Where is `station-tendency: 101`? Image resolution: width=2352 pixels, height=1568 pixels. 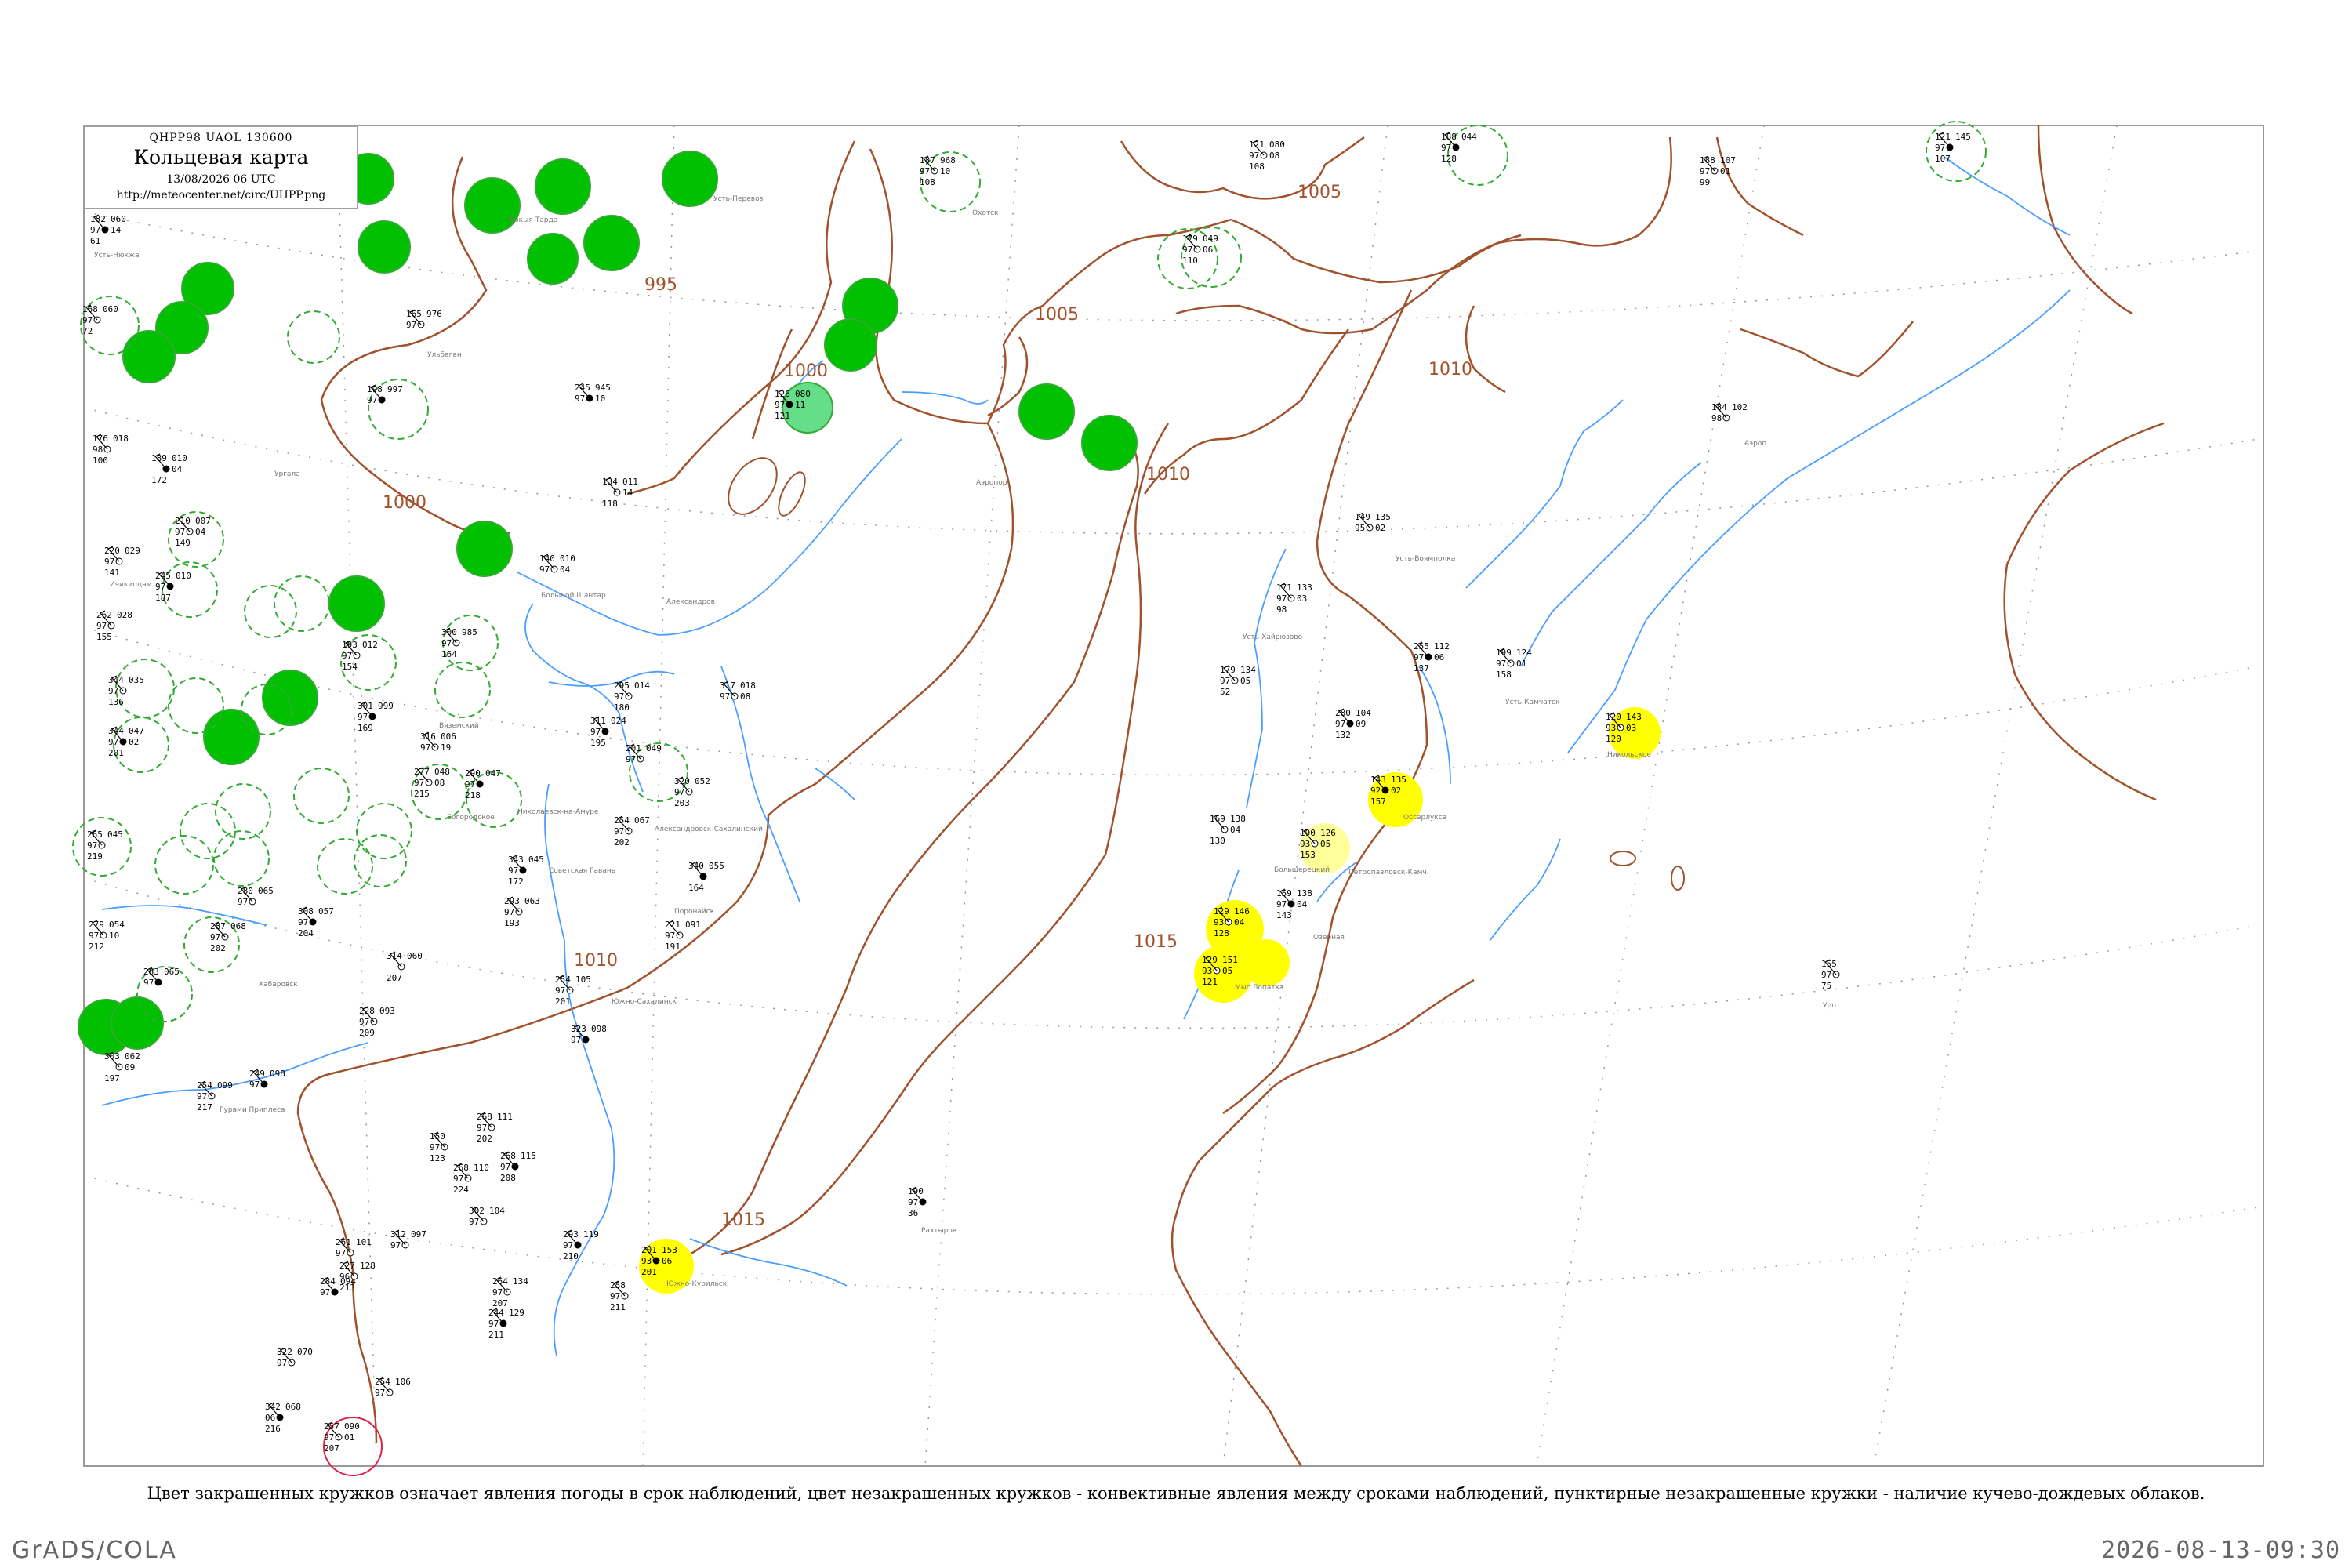
station-tendency: 101 is located at coordinates (364, 1242).